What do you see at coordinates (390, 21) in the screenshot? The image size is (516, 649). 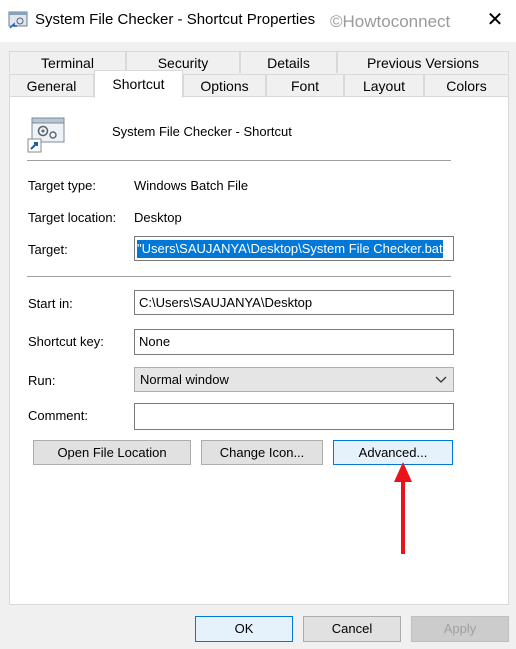 I see `watermark: ©Howtoconnect` at bounding box center [390, 21].